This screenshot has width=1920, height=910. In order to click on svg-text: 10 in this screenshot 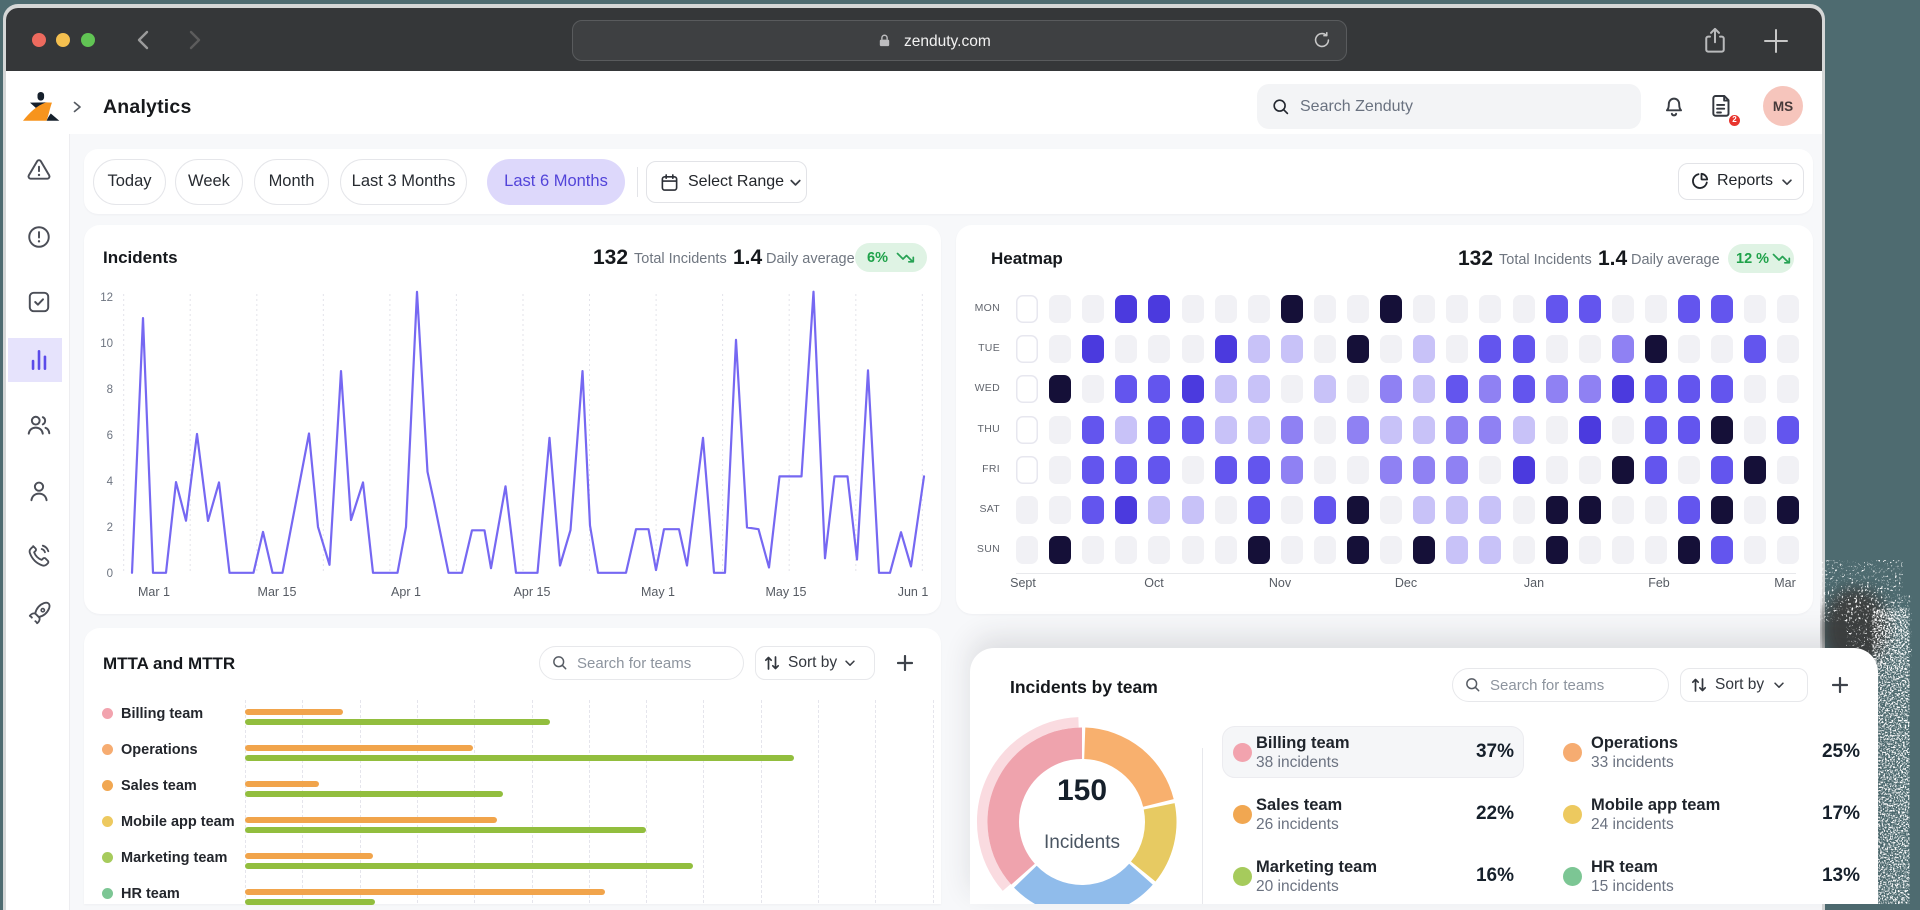, I will do `click(106, 344)`.